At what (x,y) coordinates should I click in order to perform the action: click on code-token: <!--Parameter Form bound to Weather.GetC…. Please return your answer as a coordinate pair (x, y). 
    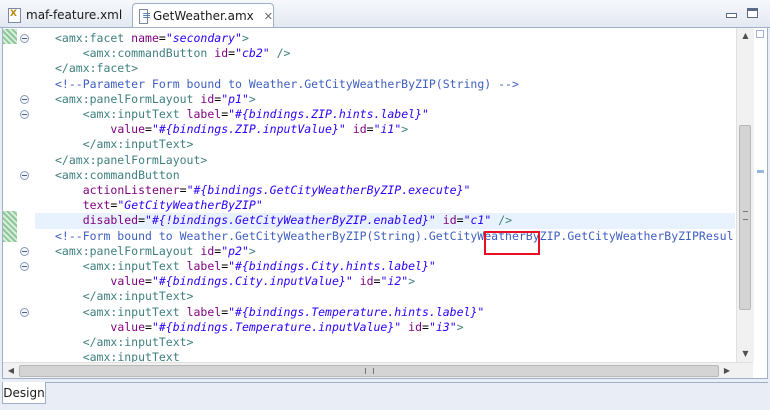
    Looking at the image, I should click on (287, 83).